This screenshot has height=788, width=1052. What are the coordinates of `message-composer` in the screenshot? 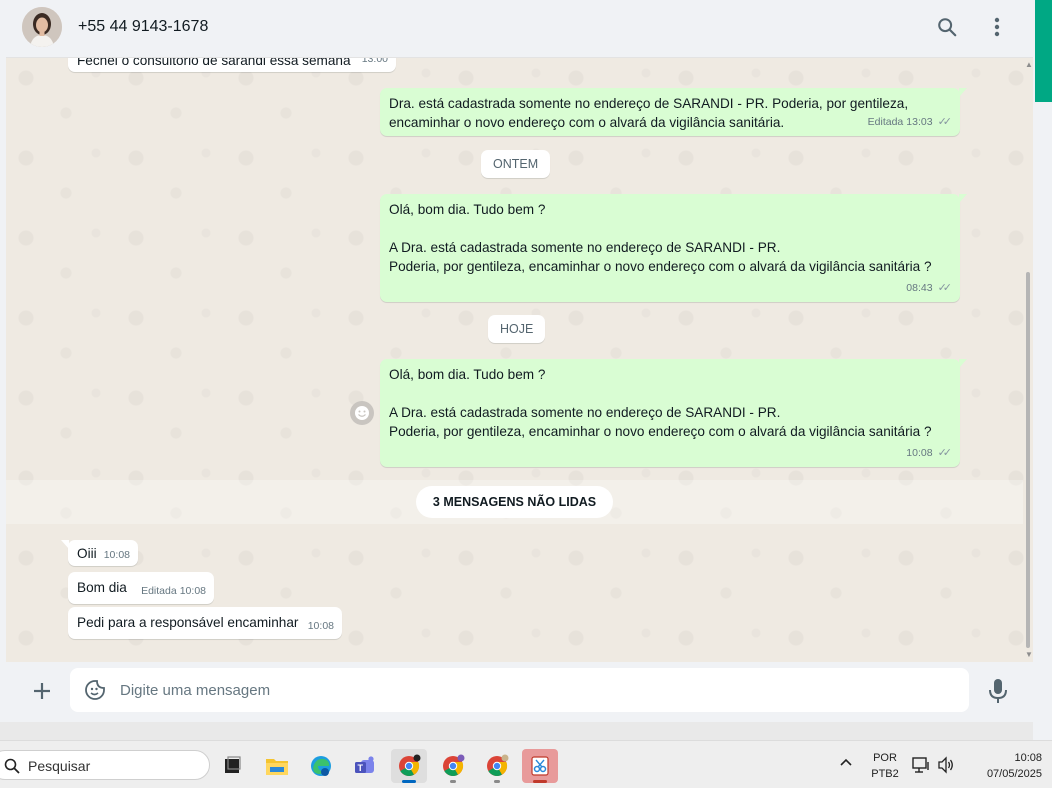 It's located at (519, 690).